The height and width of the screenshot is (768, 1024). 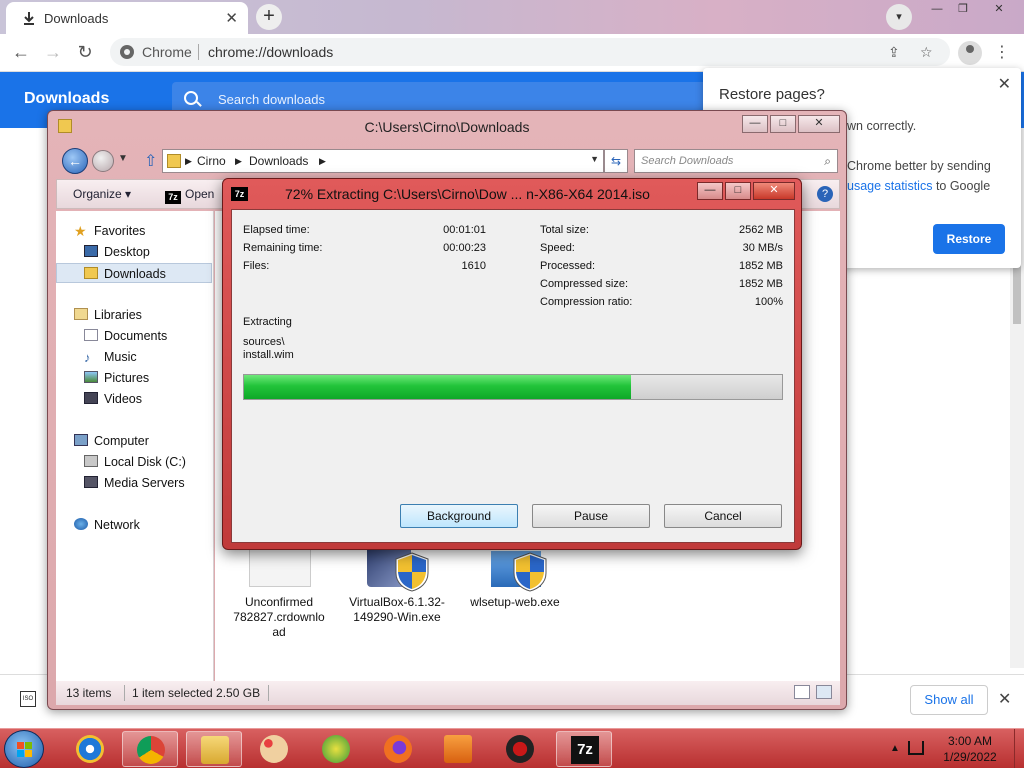 I want to click on files-label: Files:, so click(x=256, y=266).